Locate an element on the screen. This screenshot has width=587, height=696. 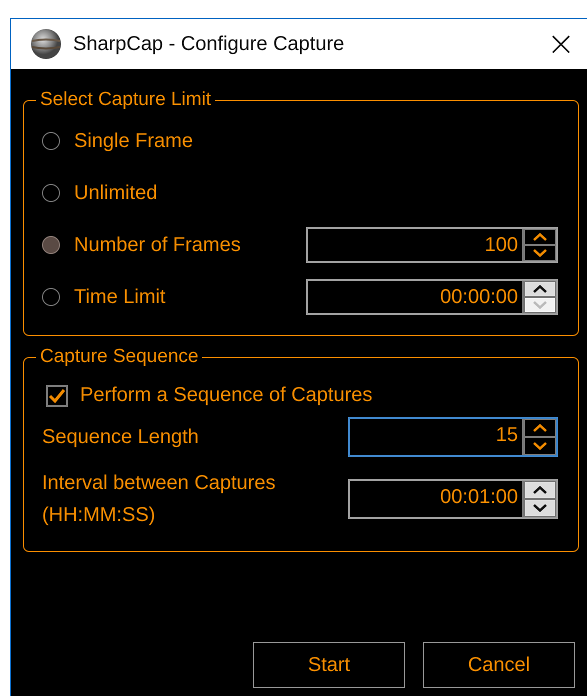
checkmark-icon is located at coordinates (57, 396).